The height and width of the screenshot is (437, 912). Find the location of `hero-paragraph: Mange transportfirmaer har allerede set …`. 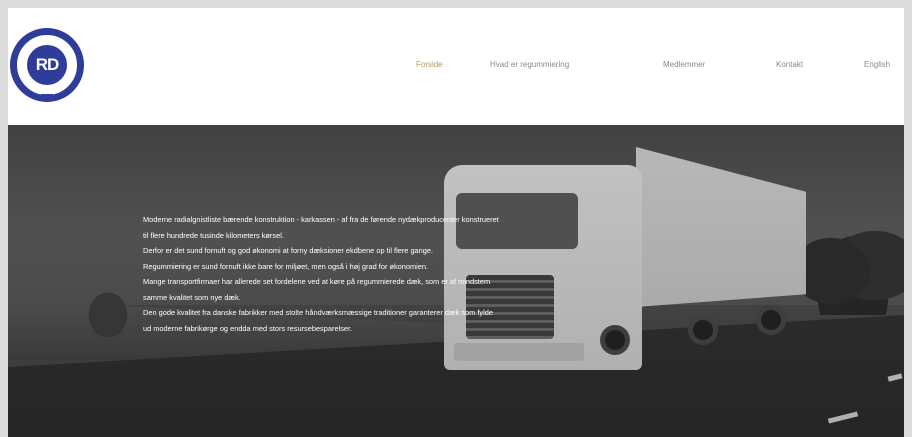

hero-paragraph: Mange transportfirmaer har allerede set … is located at coordinates (317, 289).